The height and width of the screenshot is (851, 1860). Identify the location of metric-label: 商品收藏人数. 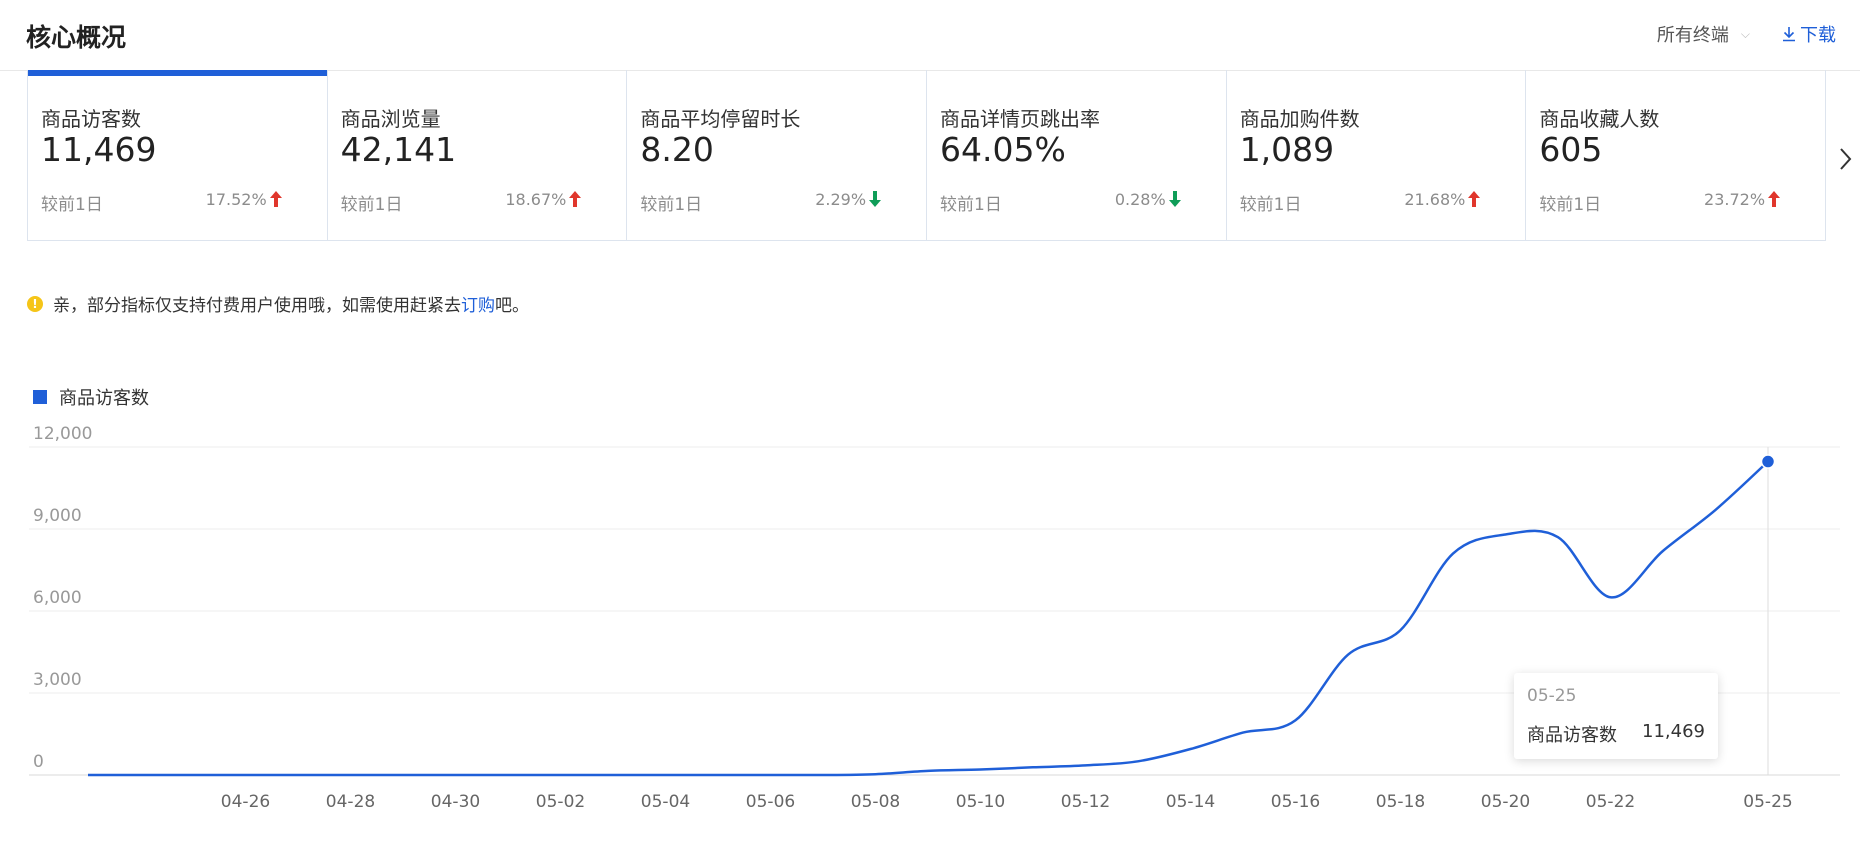
(1599, 119).